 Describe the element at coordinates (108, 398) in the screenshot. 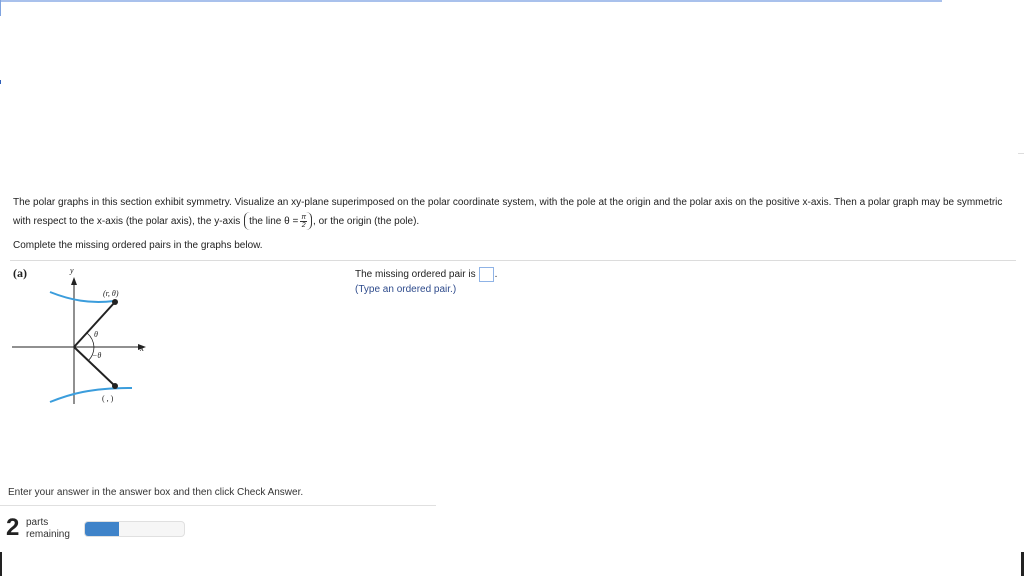

I see `missing-point-label: ( , )` at that location.